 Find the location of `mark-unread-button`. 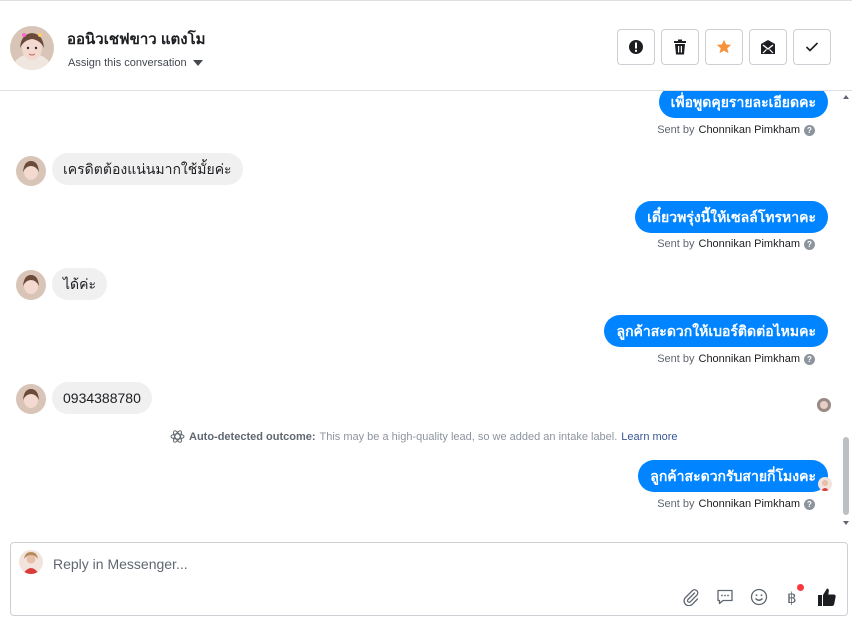

mark-unread-button is located at coordinates (768, 47).